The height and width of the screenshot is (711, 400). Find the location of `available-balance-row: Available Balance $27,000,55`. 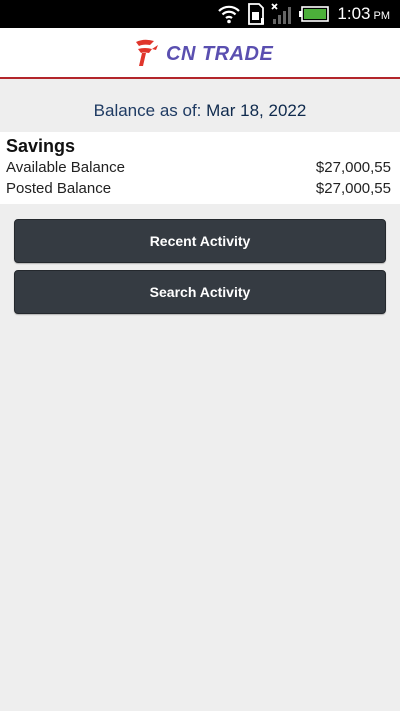

available-balance-row: Available Balance $27,000,55 is located at coordinates (198, 169).